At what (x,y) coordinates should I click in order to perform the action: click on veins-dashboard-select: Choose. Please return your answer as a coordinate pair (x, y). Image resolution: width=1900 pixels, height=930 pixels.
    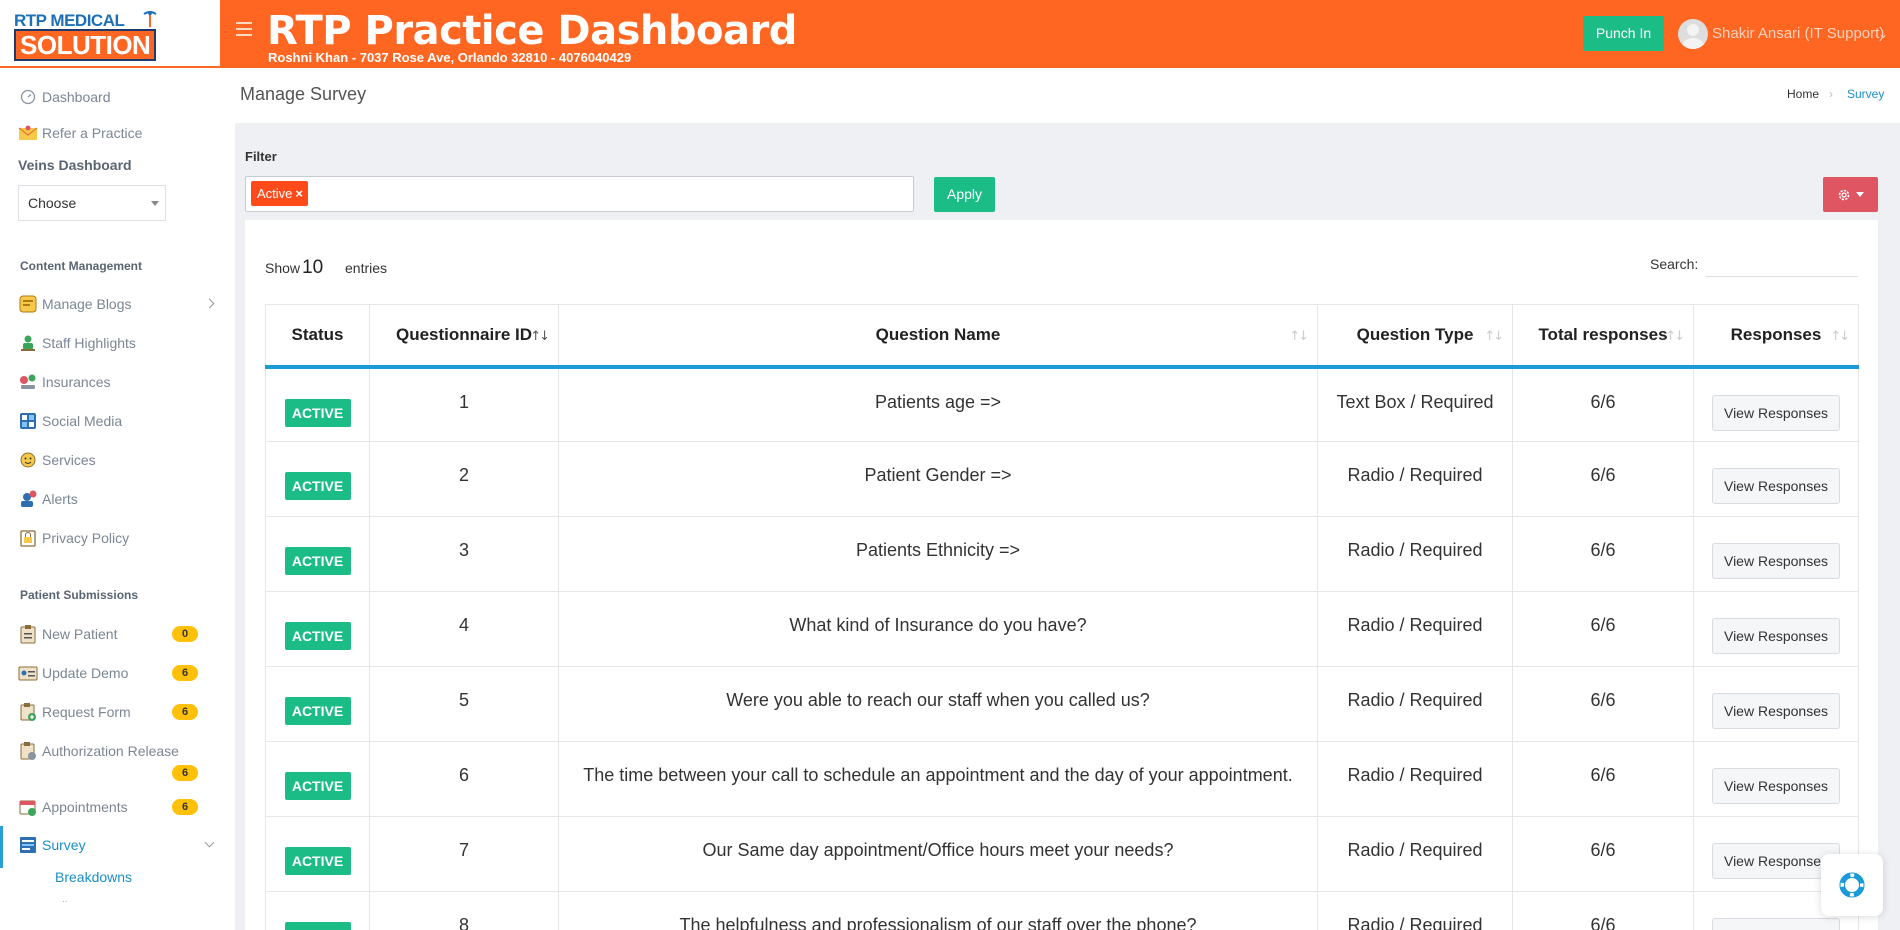
    Looking at the image, I should click on (92, 203).